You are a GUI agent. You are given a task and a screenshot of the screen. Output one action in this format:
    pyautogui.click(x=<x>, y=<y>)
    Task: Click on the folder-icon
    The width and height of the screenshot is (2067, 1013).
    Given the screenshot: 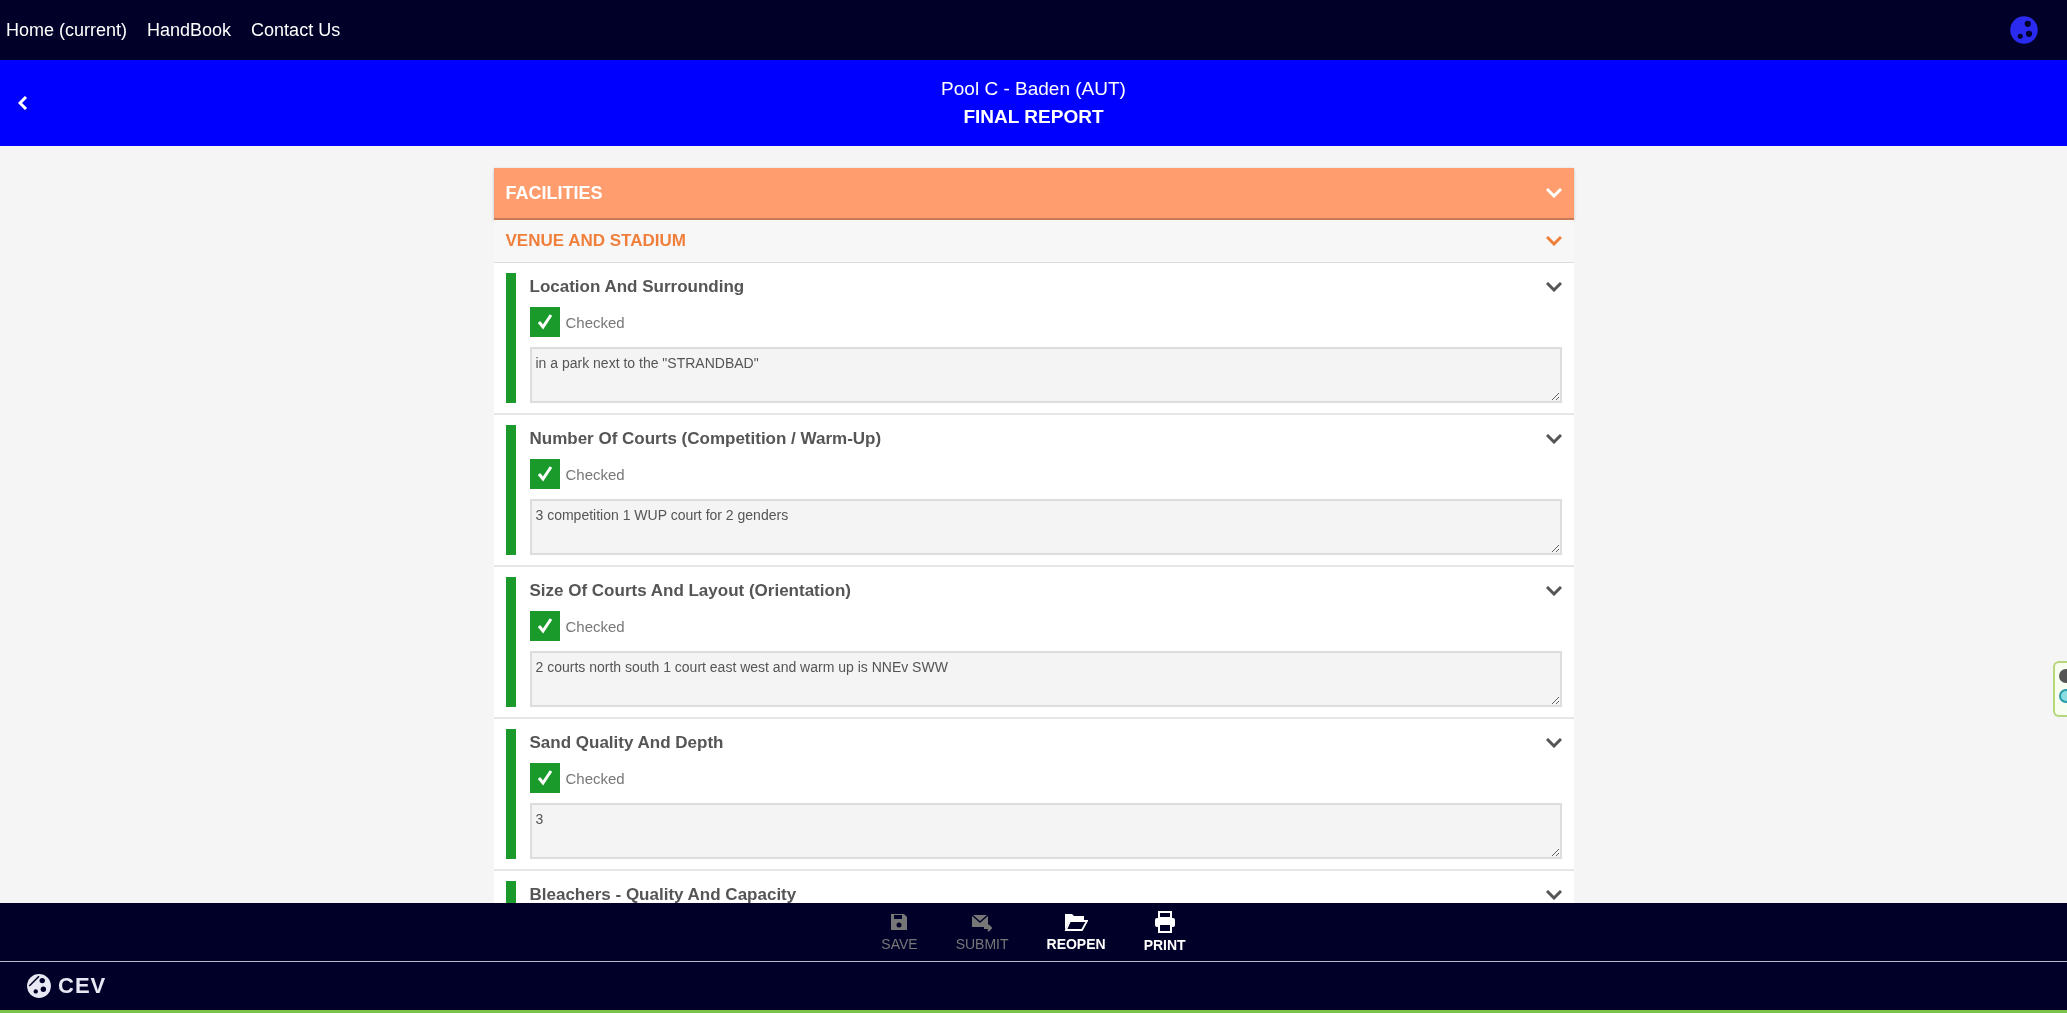 What is the action you would take?
    pyautogui.click(x=1076, y=922)
    